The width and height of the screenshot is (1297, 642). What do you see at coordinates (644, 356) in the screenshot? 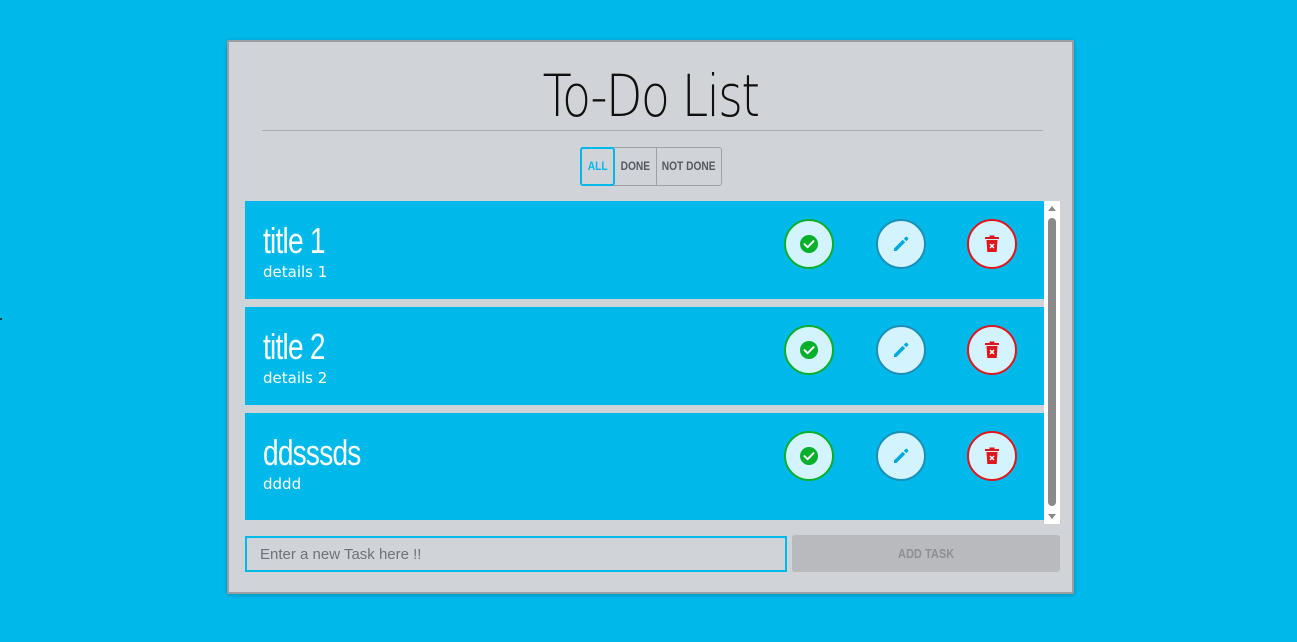
I see `task-item: title 2 details 2` at bounding box center [644, 356].